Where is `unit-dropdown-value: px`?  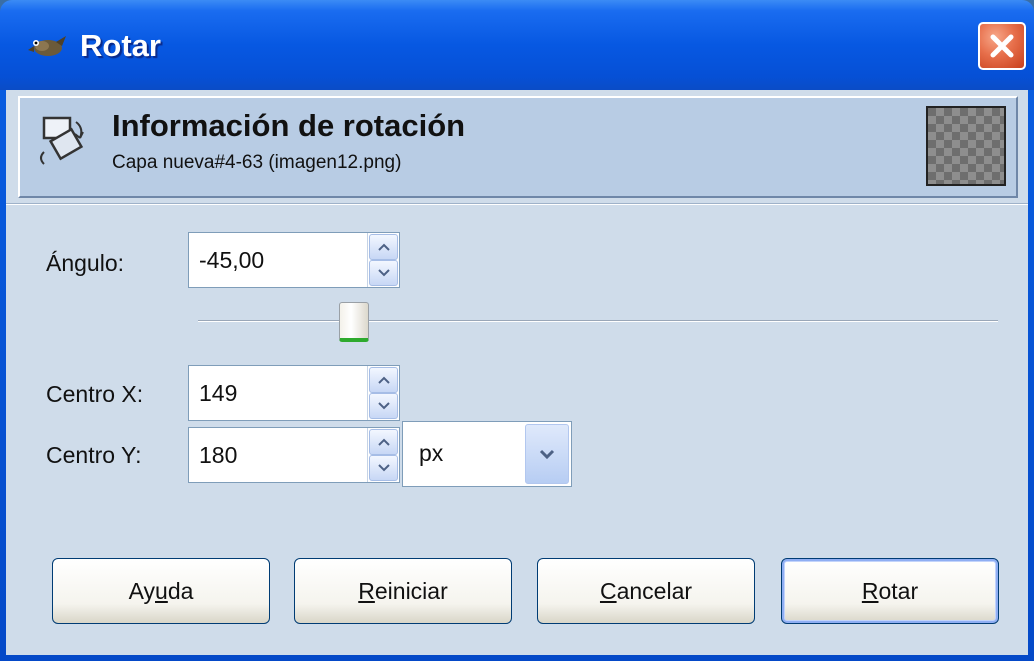
unit-dropdown-value: px is located at coordinates (431, 453).